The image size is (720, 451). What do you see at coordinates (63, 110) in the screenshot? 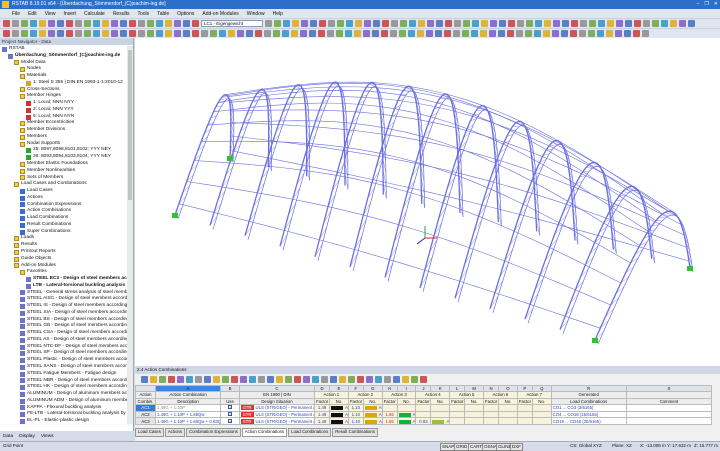
I see `tree-item: 2: Local; NNN YYY` at bounding box center [63, 110].